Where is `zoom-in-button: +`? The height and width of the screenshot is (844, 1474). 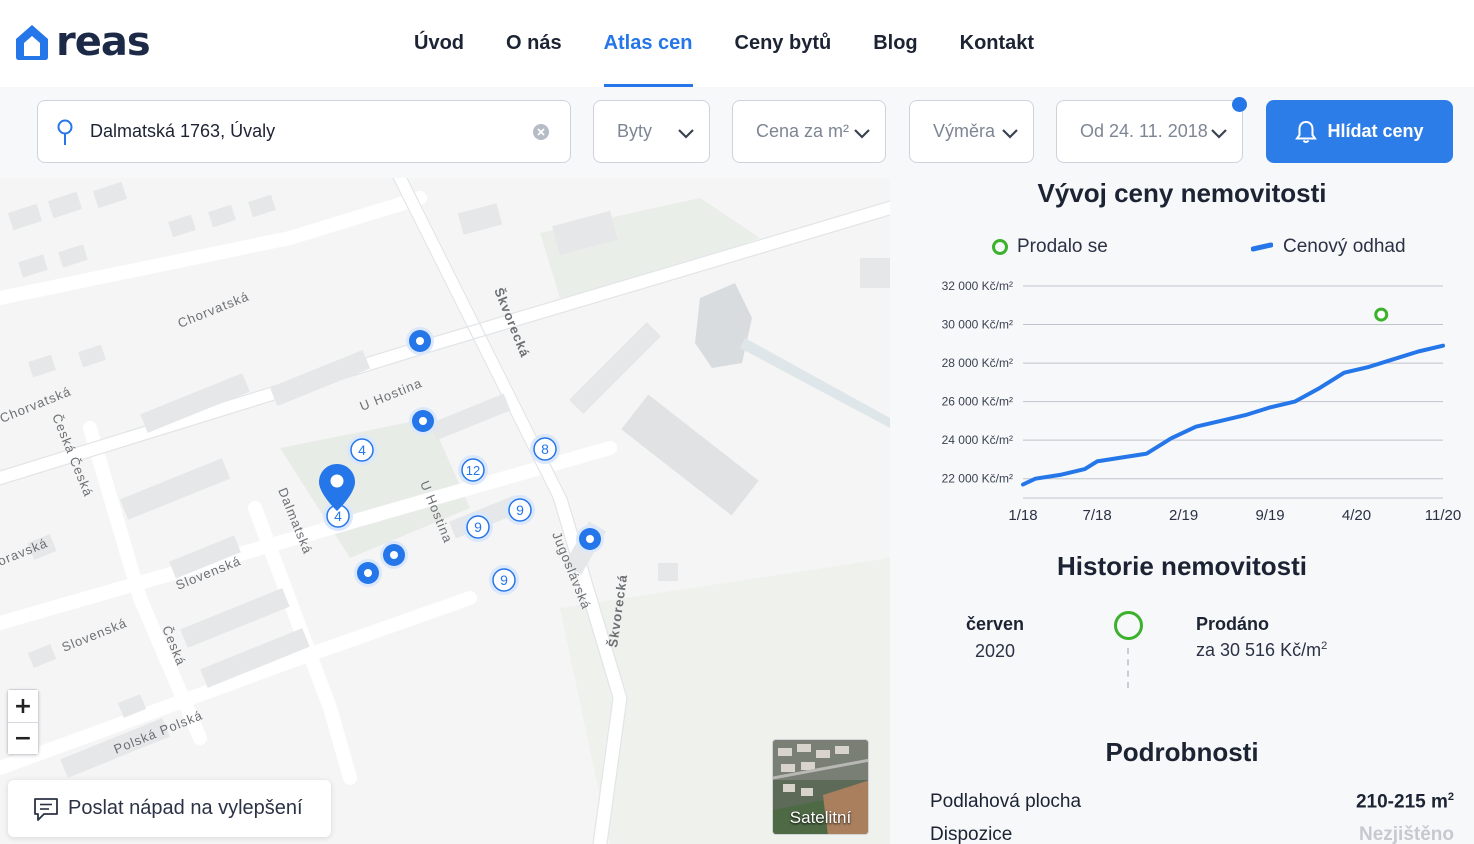 zoom-in-button: + is located at coordinates (23, 706).